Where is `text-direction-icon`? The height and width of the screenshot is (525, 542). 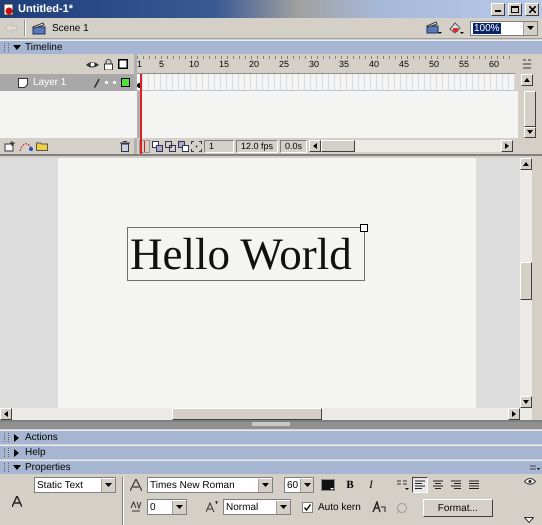
text-direction-icon is located at coordinates (403, 485).